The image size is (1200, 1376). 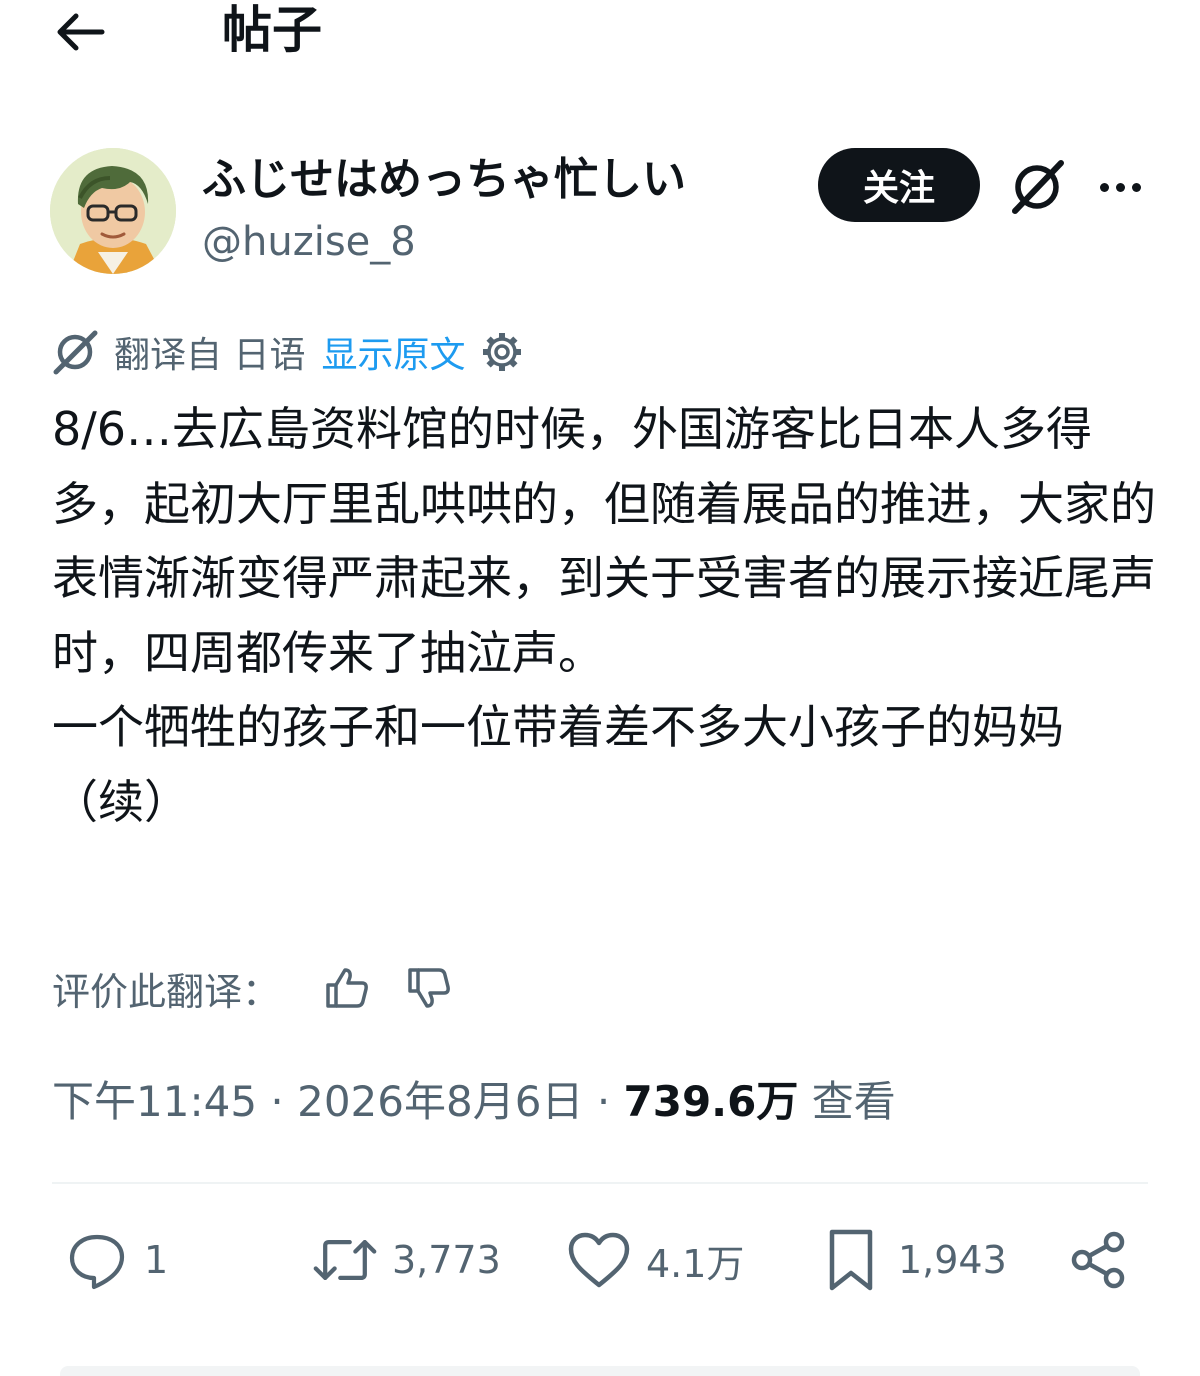 I want to click on like-button: 4.1万, so click(x=655, y=1260).